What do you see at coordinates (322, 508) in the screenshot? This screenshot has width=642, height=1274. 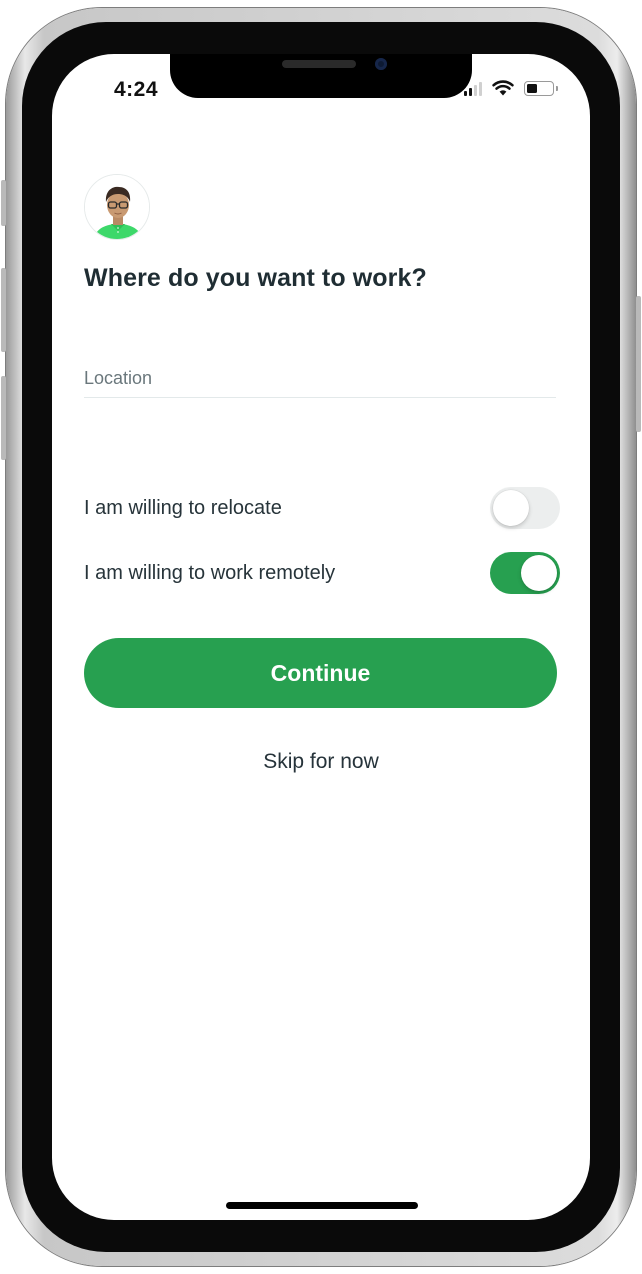 I see `relocate-toggle-row: I am willing to relocate` at bounding box center [322, 508].